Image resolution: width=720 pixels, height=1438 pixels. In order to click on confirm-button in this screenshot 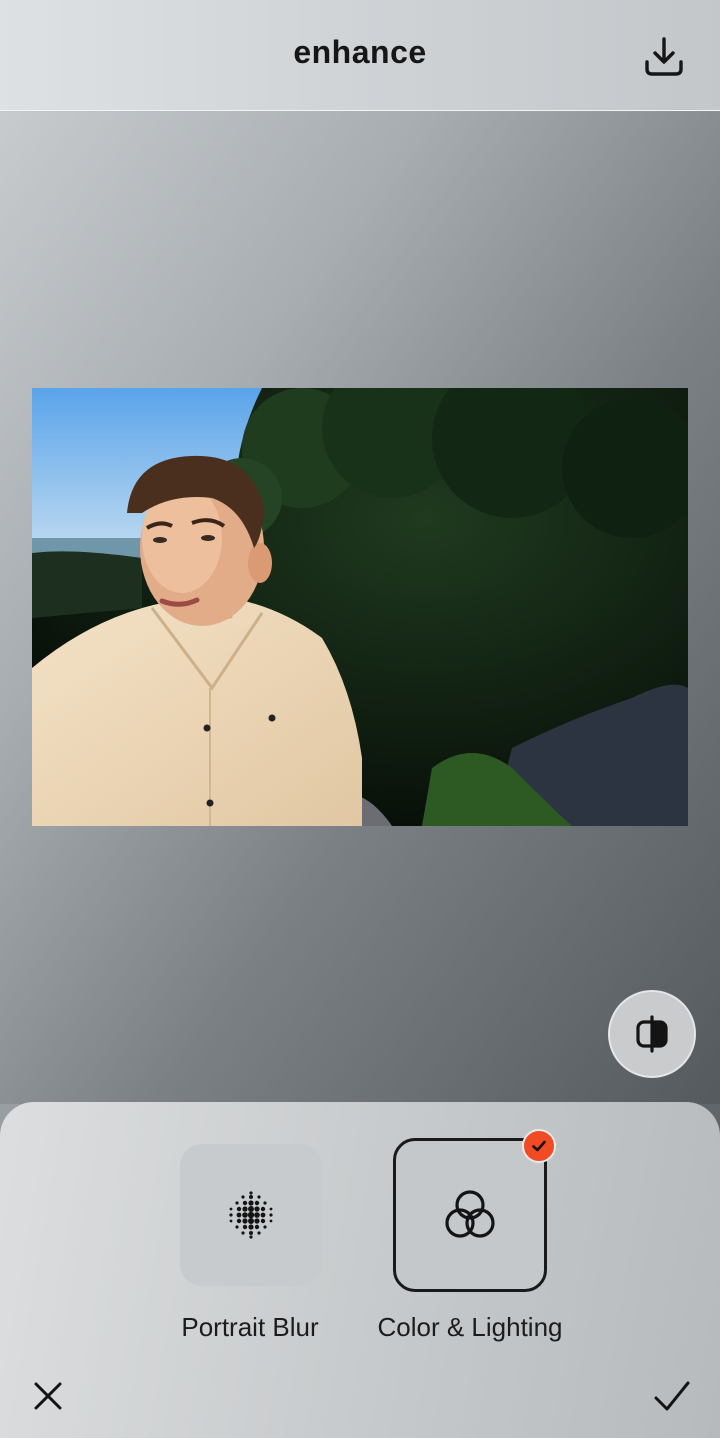, I will do `click(672, 1396)`.